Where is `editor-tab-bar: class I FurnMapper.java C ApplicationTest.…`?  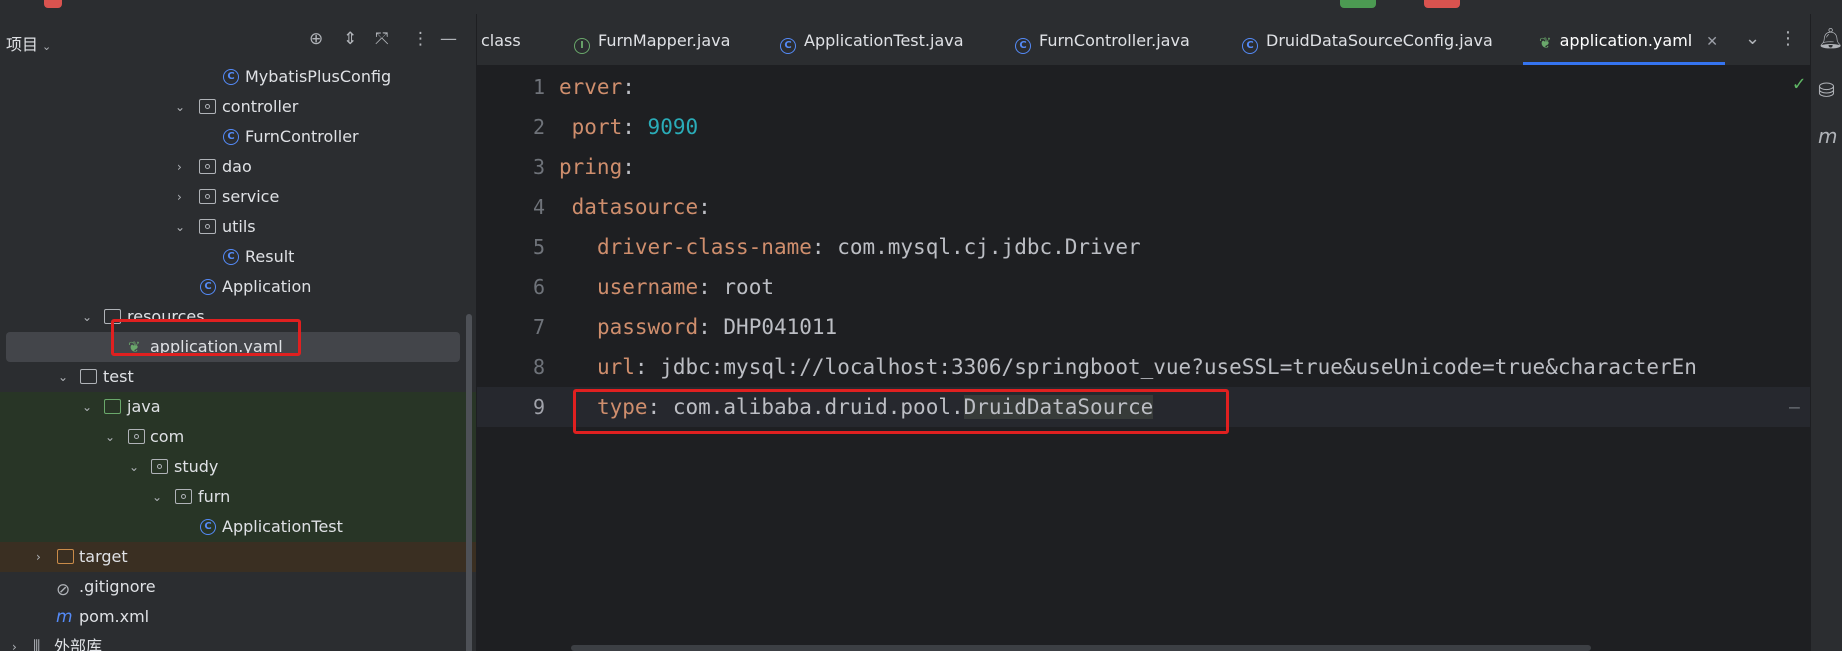
editor-tab-bar: class I FurnMapper.java C ApplicationTest.… is located at coordinates (1143, 40).